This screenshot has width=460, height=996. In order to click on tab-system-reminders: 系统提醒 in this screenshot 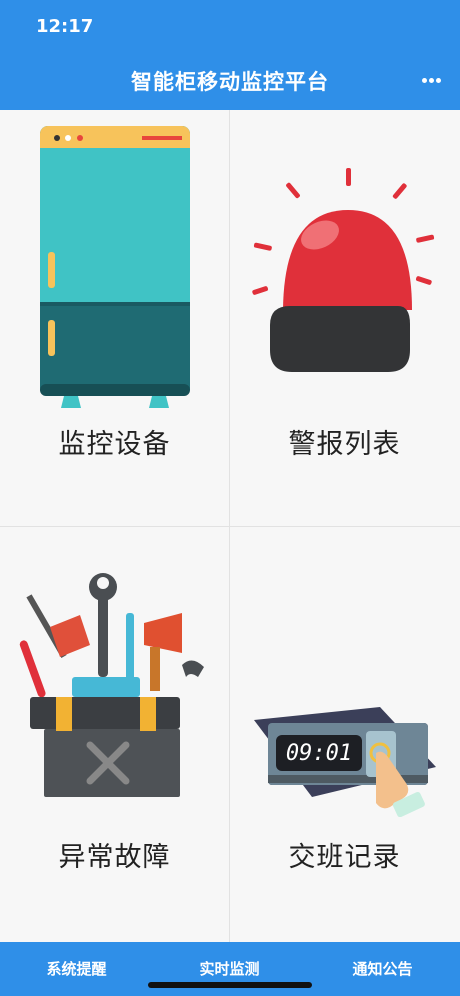, I will do `click(76, 968)`.